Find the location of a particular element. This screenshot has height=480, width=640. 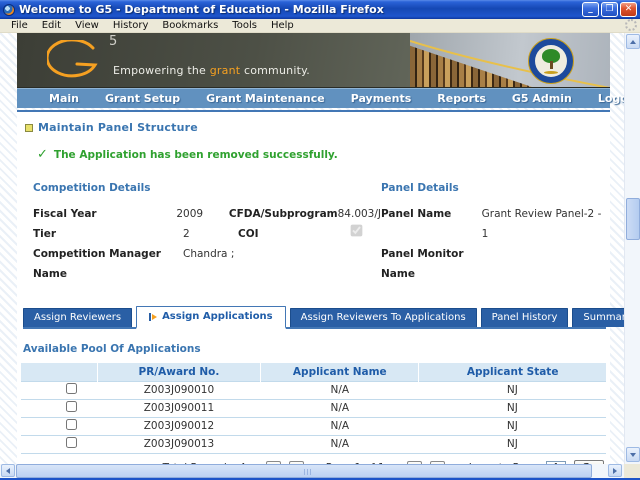

menu-bookmarks: Bookmarks is located at coordinates (190, 25).